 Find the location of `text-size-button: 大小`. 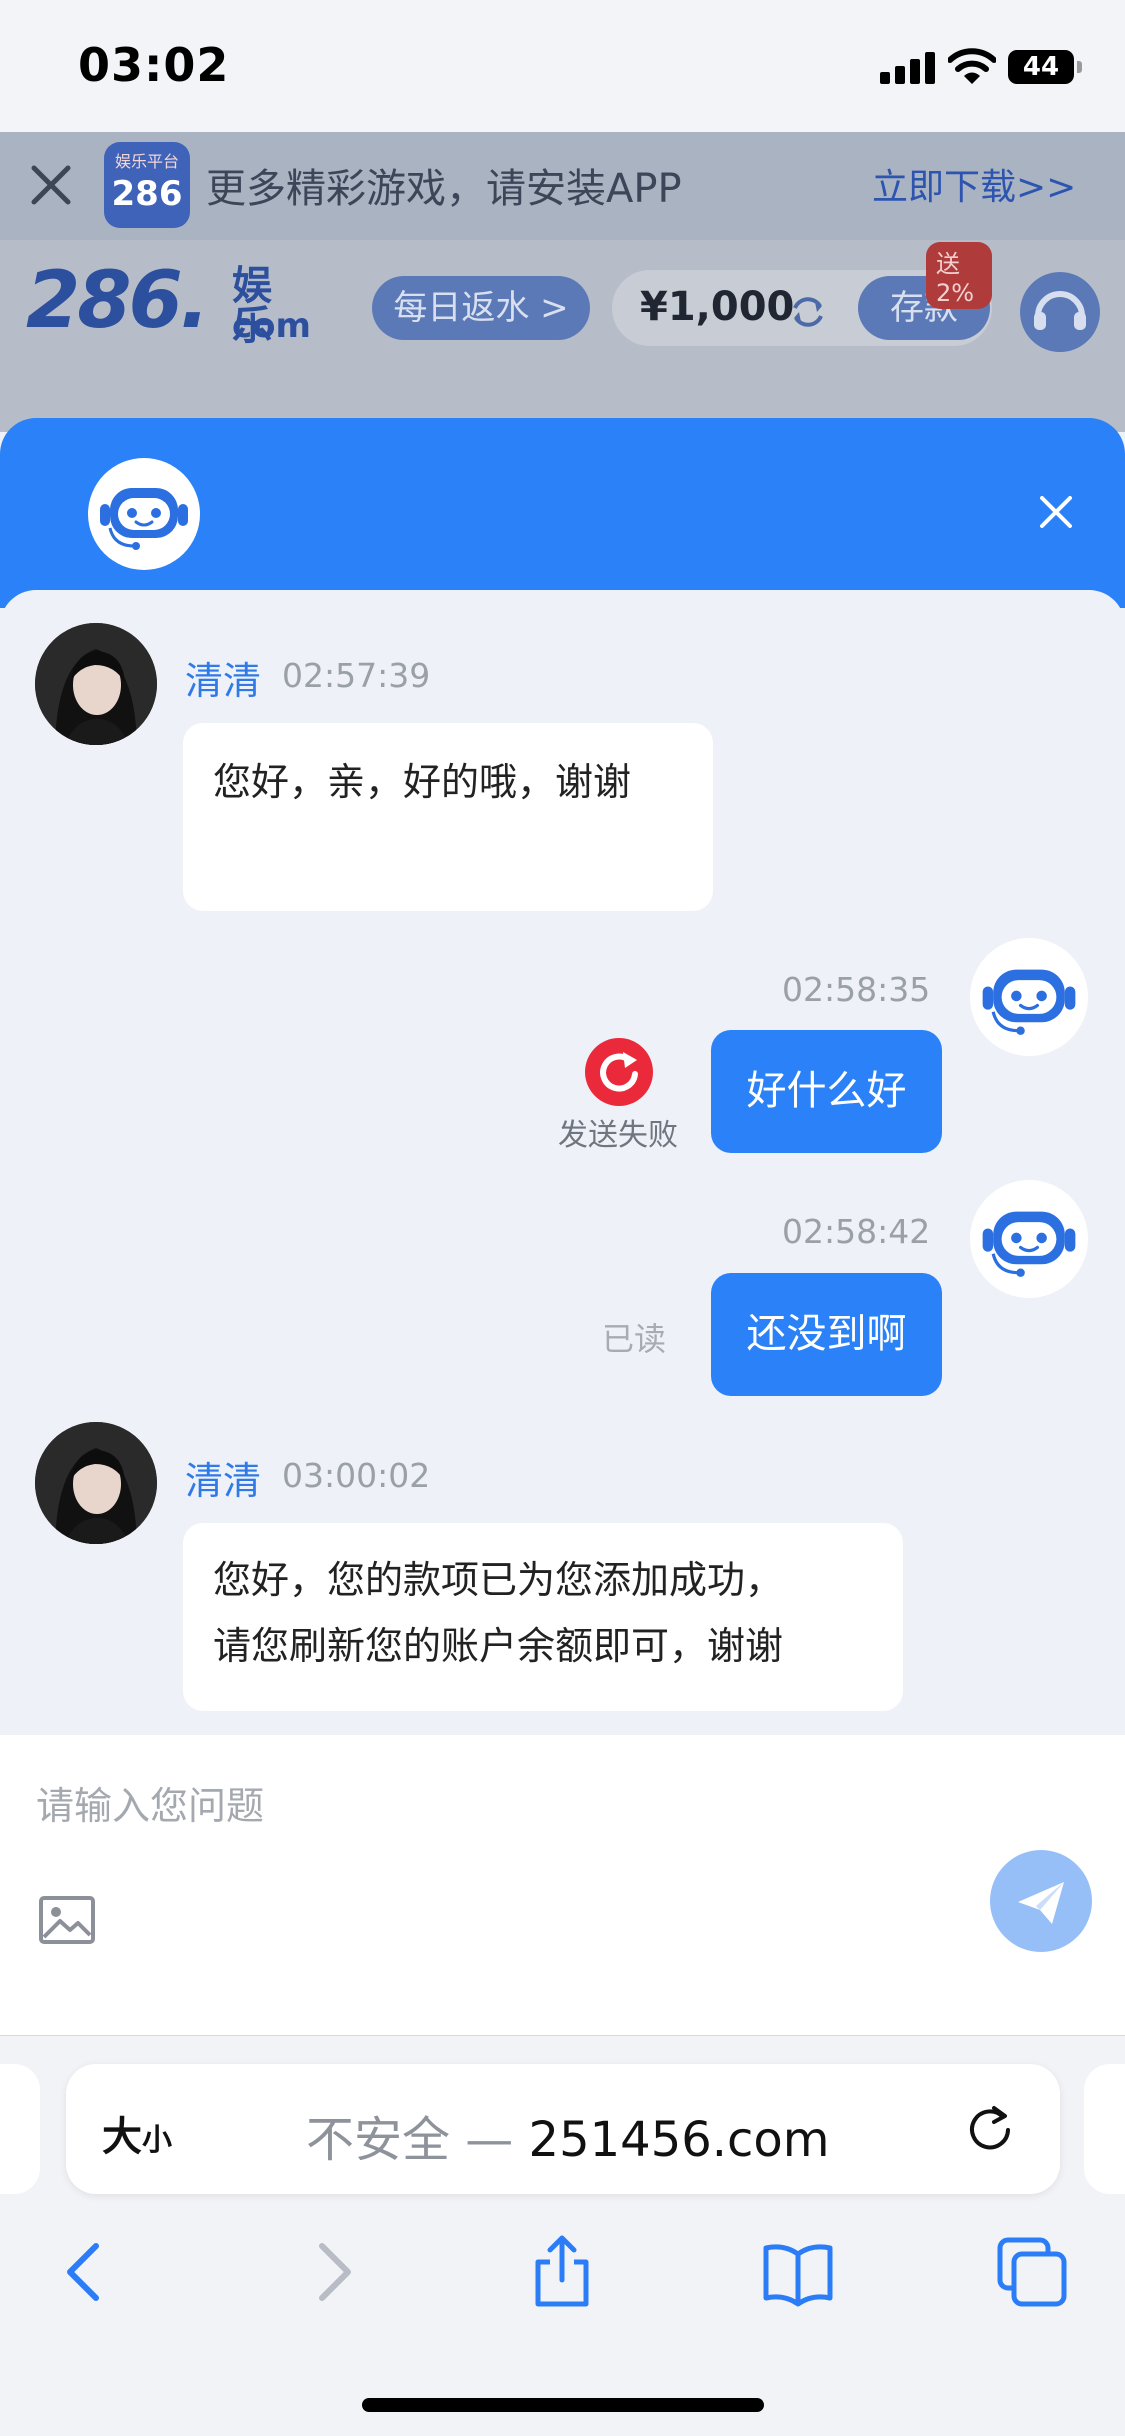

text-size-button: 大小 is located at coordinates (137, 2133).